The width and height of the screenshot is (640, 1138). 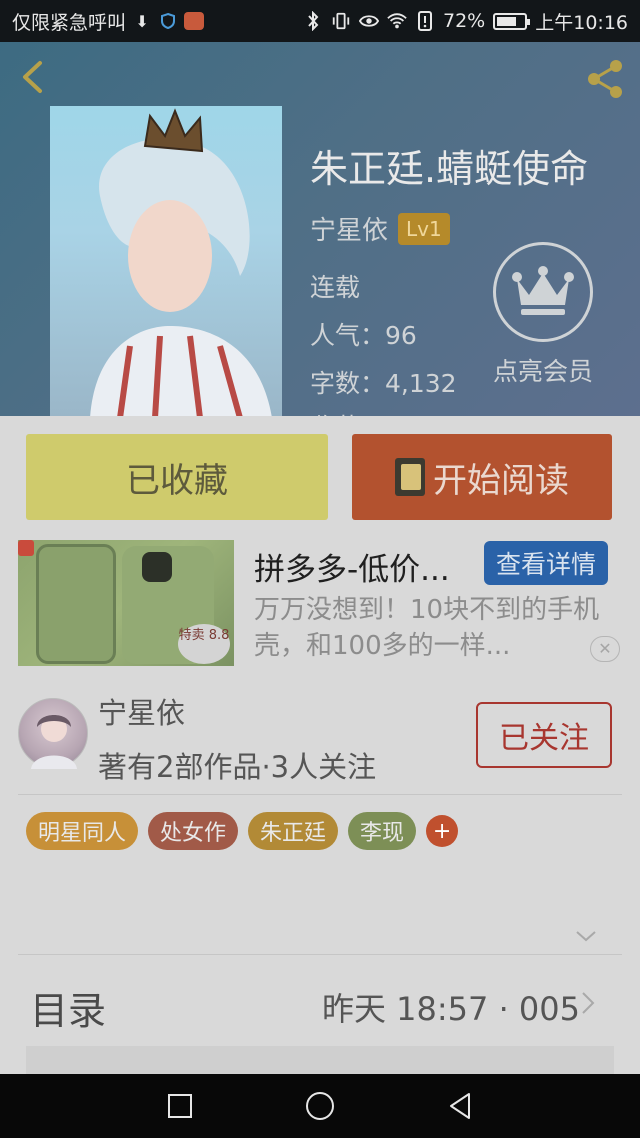 I want to click on level-badge: Lv1, so click(x=424, y=228).